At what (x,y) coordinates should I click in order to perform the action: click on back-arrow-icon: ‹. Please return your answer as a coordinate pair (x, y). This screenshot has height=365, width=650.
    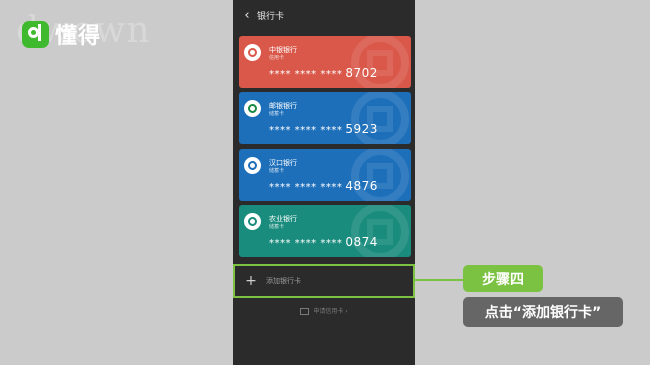
    Looking at the image, I should click on (247, 15).